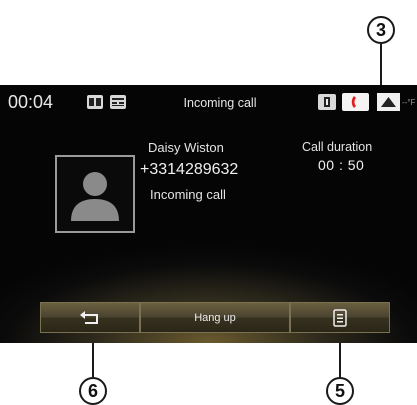  Describe the element at coordinates (355, 102) in the screenshot. I see `phone-icon` at that location.